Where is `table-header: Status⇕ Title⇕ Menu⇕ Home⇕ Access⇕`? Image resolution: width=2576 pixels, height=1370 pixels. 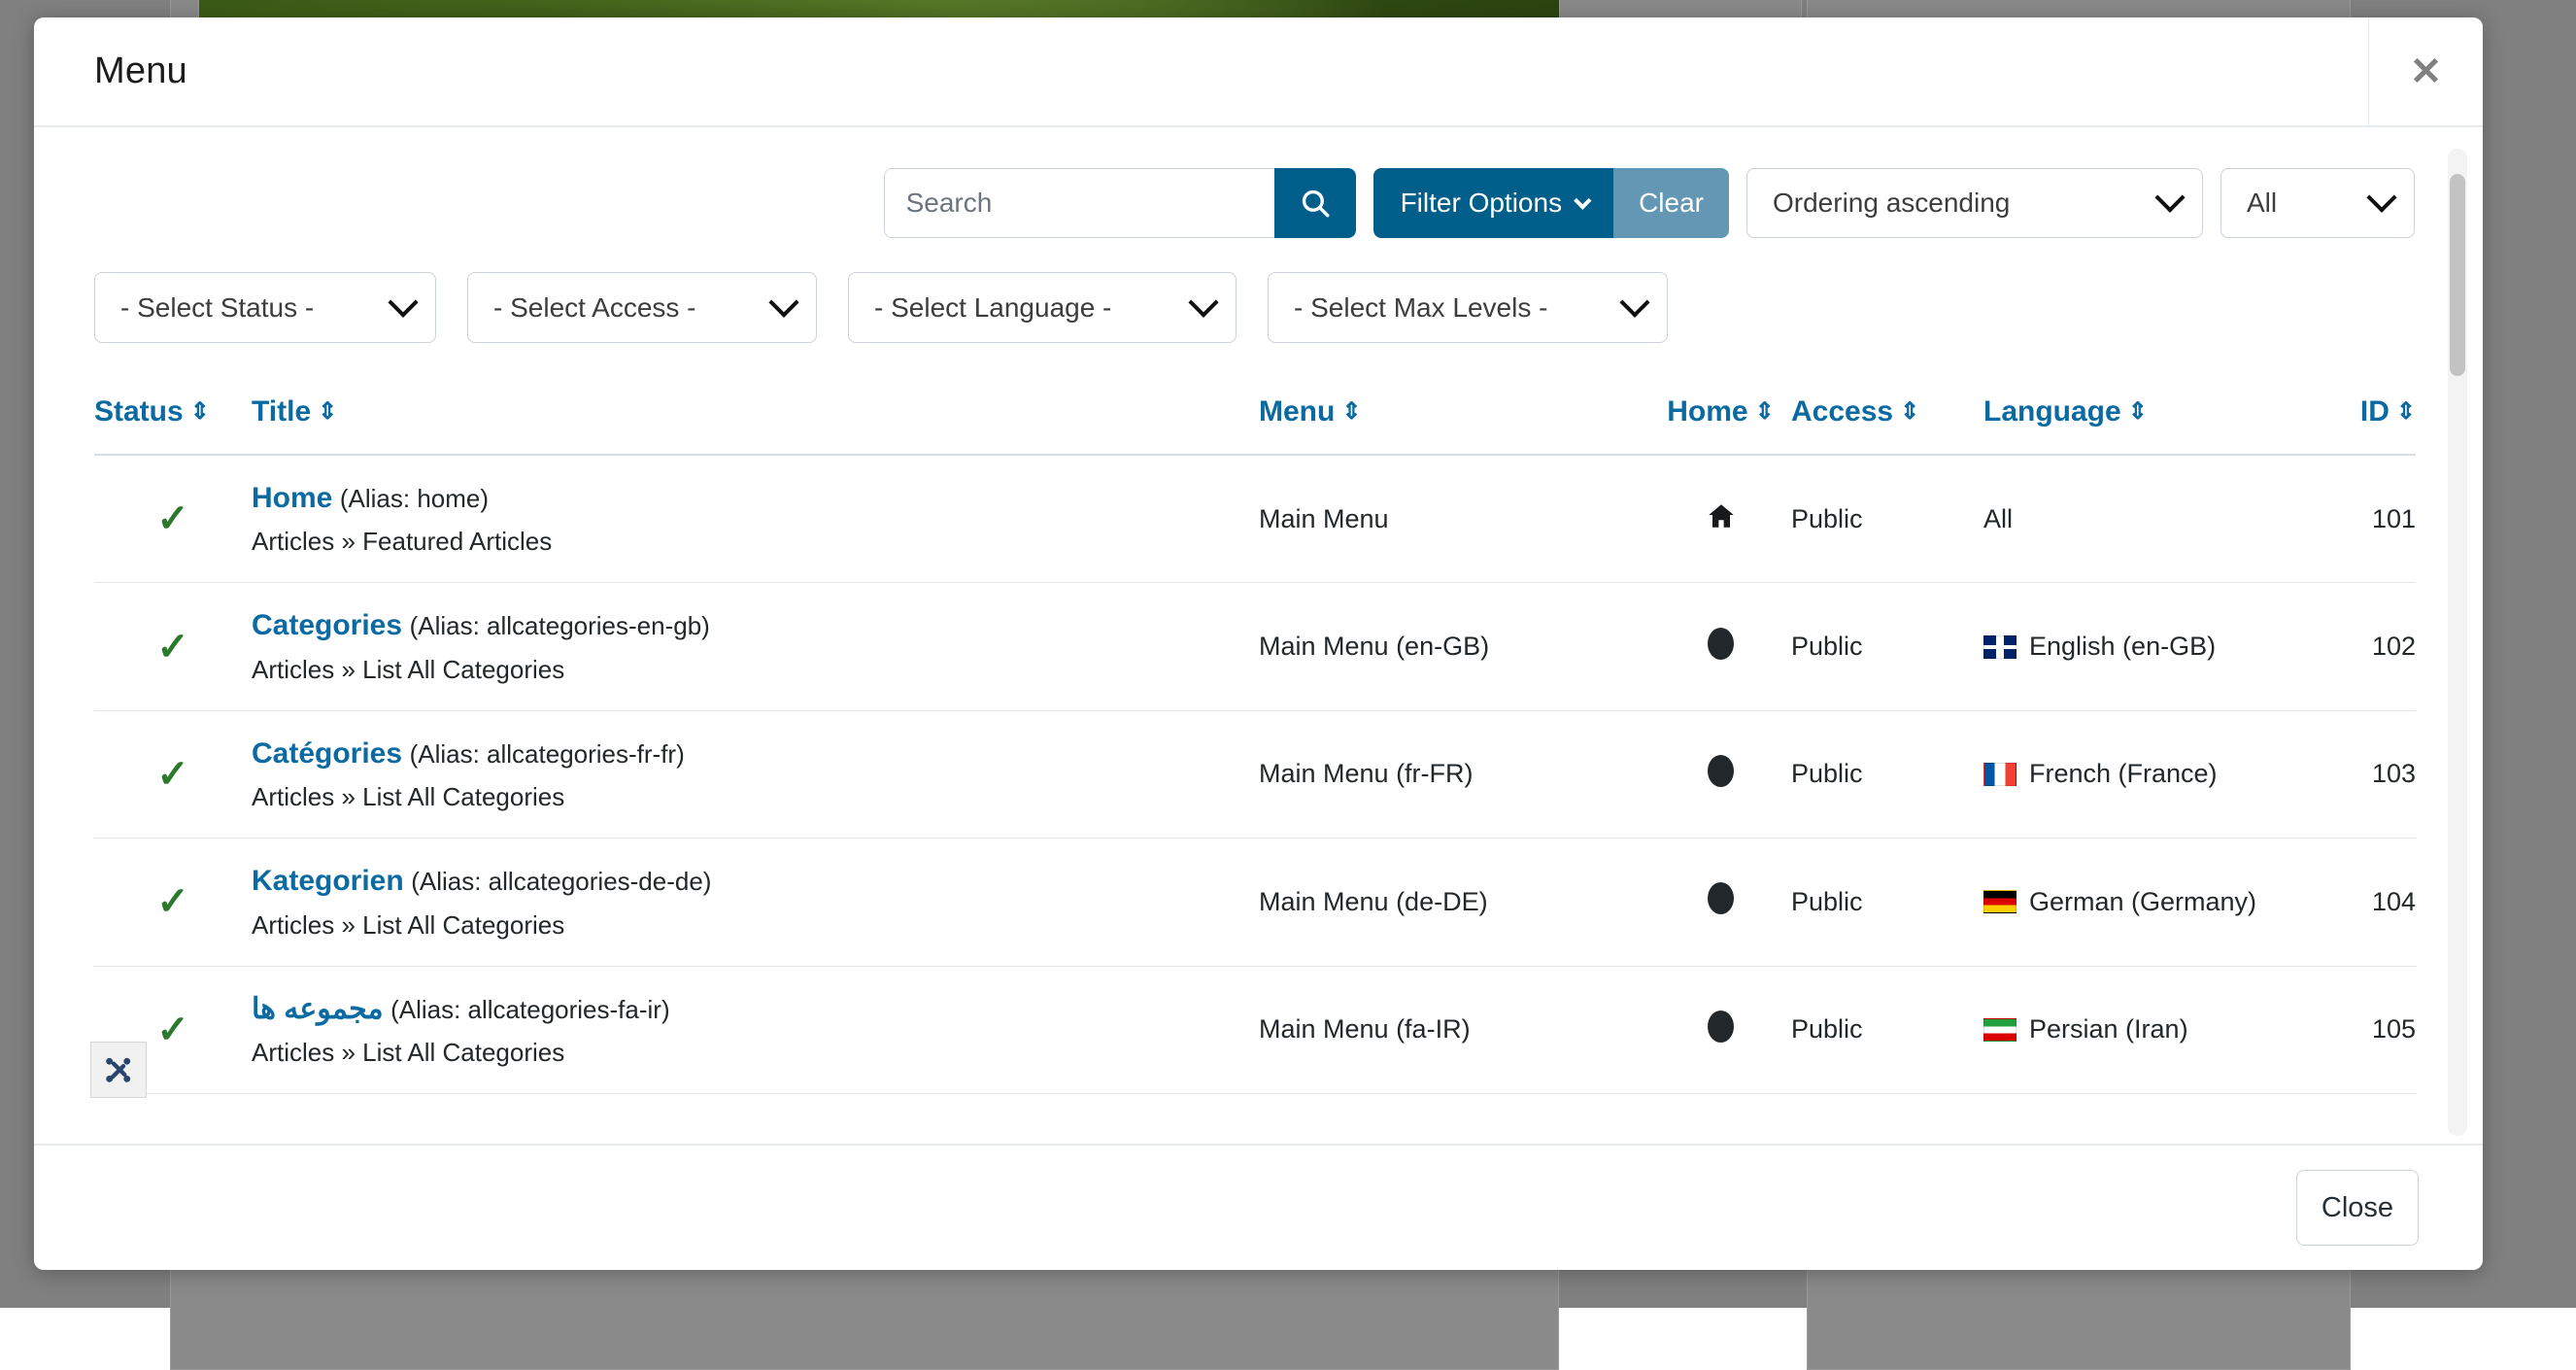
table-header: Status⇕ Title⇕ Menu⇕ Home⇕ Access⇕ is located at coordinates (1255, 418).